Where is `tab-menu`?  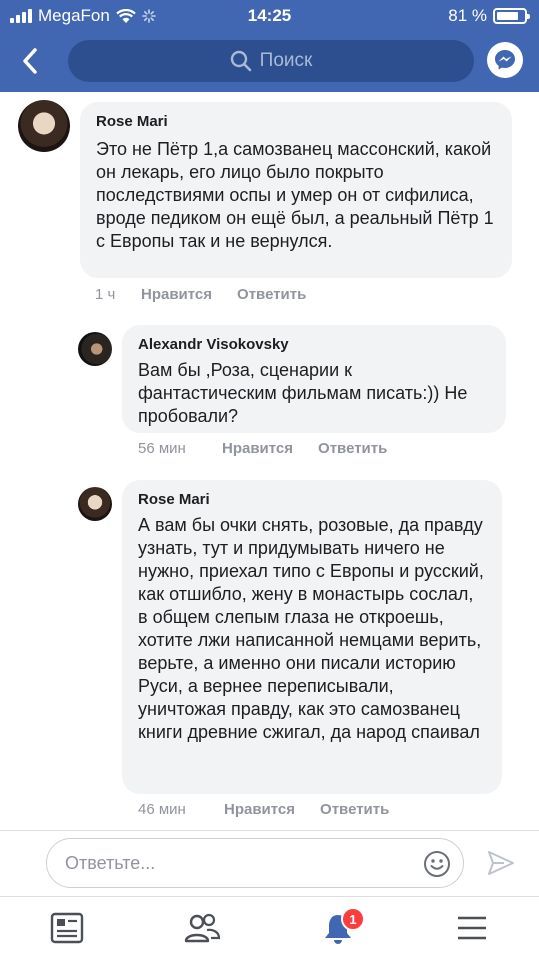
tab-menu is located at coordinates (472, 928).